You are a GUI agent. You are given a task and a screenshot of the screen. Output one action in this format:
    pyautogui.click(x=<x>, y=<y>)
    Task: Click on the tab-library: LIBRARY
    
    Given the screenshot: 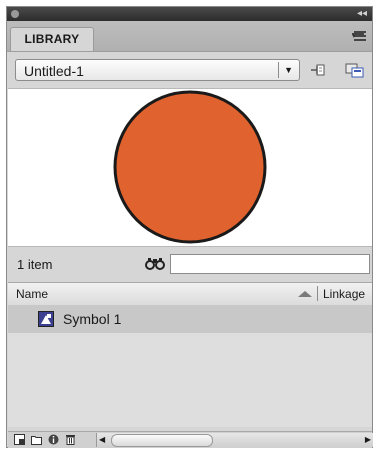 What is the action you would take?
    pyautogui.click(x=52, y=39)
    